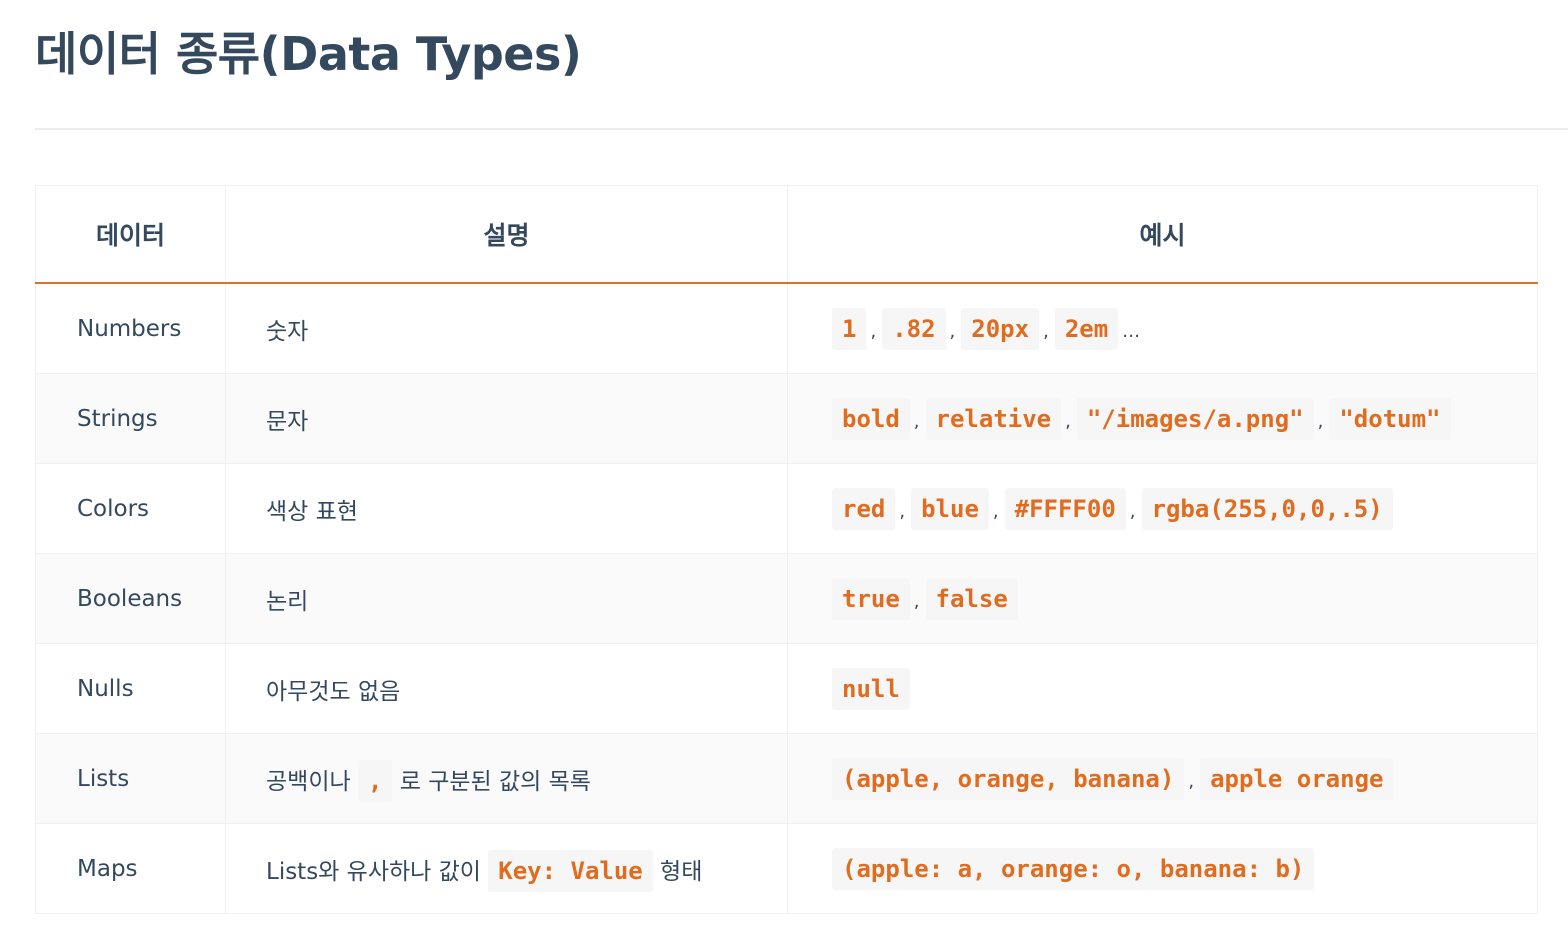 This screenshot has width=1568, height=946. I want to click on example-code: apple orange, so click(1297, 778).